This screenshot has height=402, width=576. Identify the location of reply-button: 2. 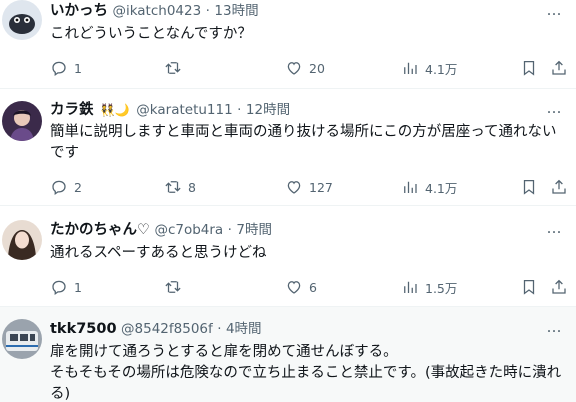
(66, 187).